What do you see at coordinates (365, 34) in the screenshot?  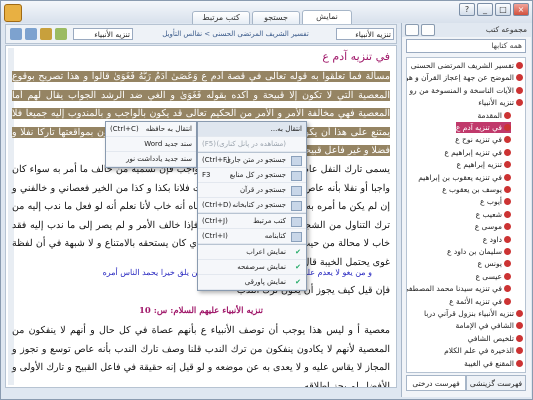 I see `page-selector: تنزیه الأنبیاء` at bounding box center [365, 34].